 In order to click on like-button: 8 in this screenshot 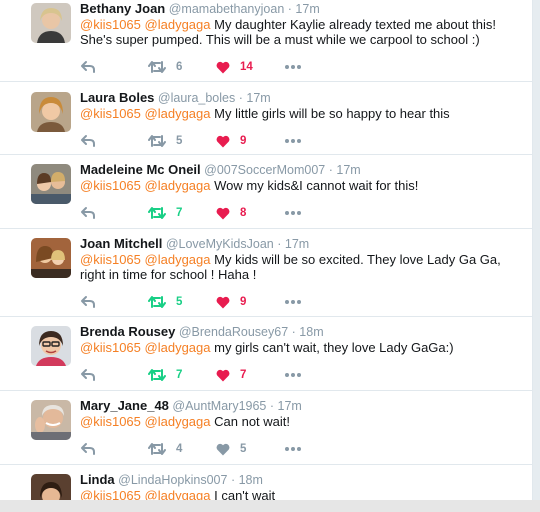, I will do `click(250, 213)`.